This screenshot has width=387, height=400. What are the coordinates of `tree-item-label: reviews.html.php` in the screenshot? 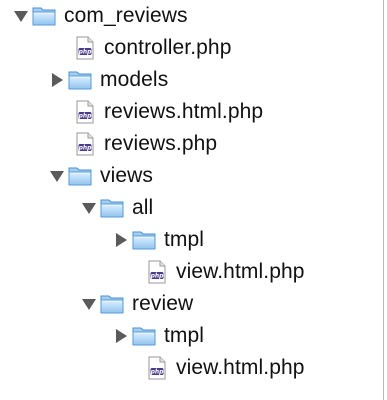 It's located at (184, 111).